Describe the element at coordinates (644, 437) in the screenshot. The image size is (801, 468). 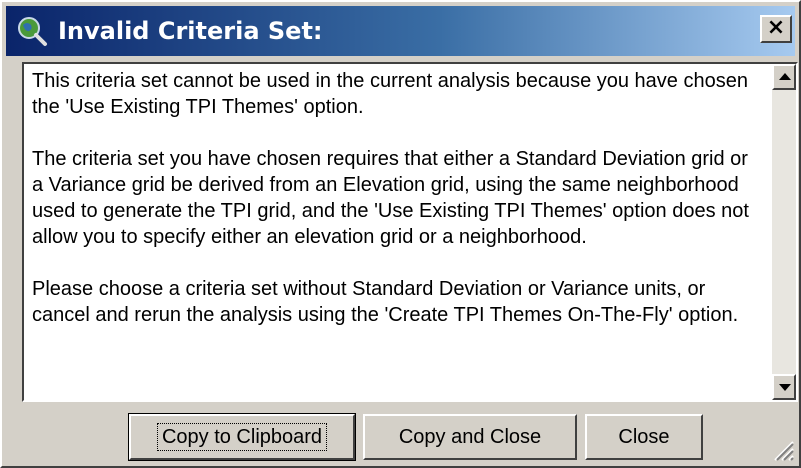
I see `close-button: Close` at that location.